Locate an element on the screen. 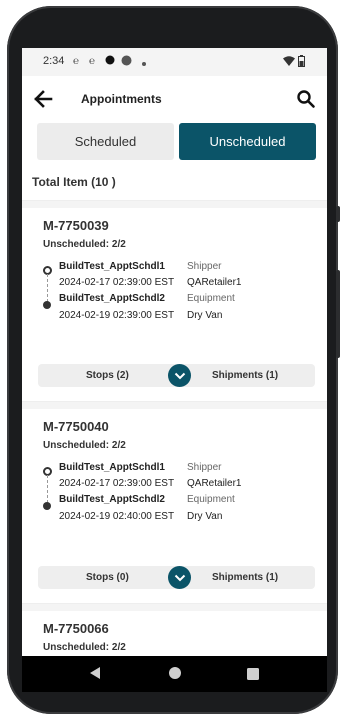 This screenshot has width=347, height=721. system-nav-bar is located at coordinates (174, 674).